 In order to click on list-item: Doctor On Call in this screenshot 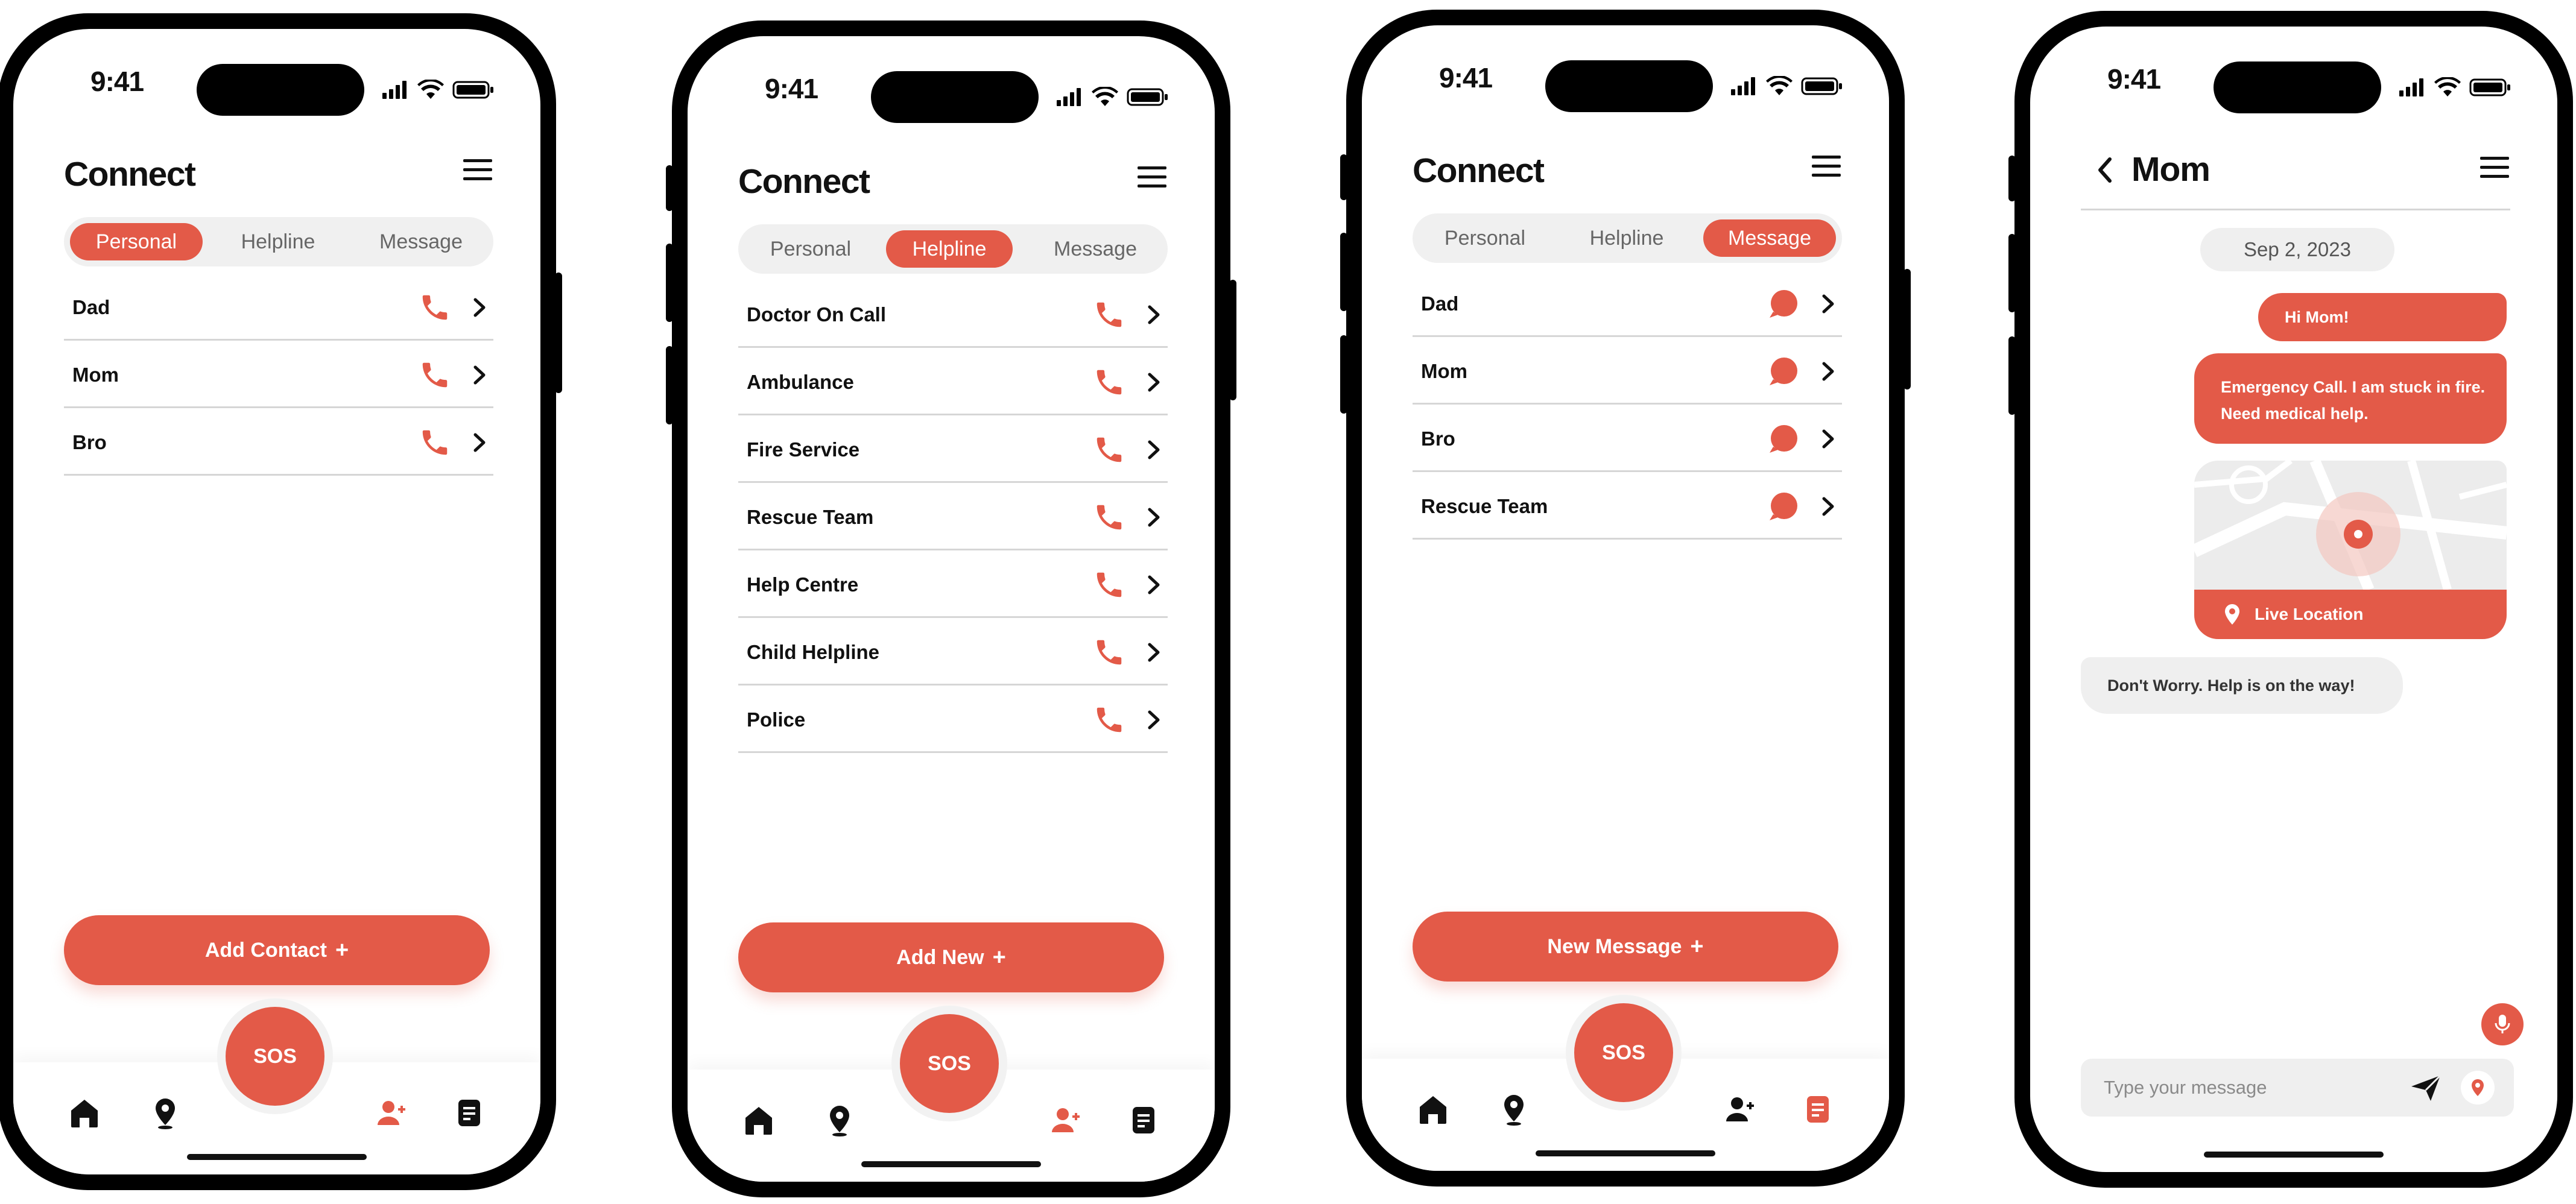, I will do `click(953, 314)`.